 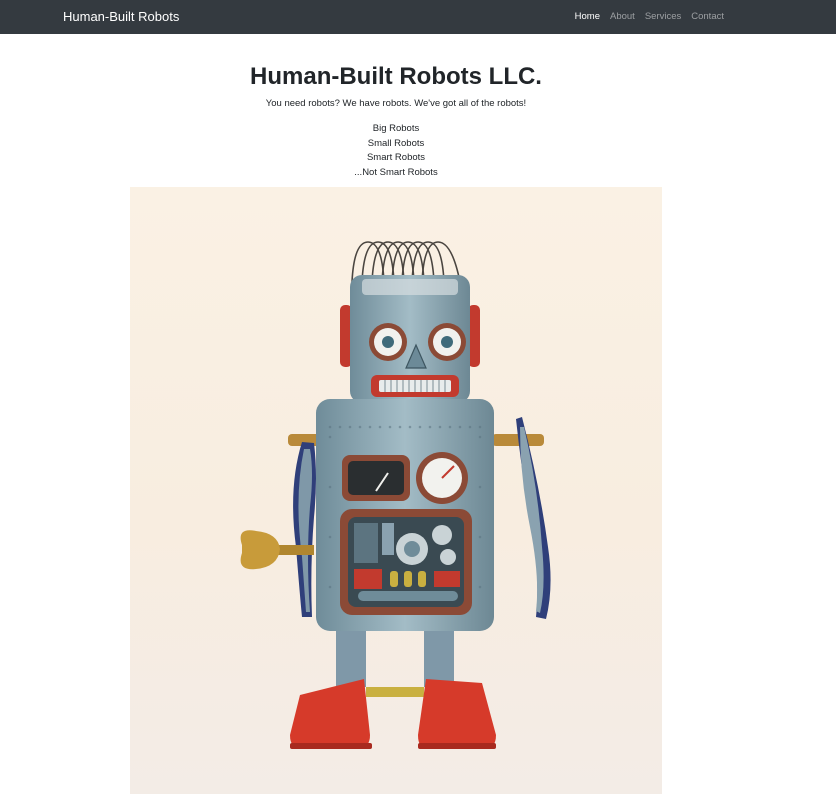 I want to click on nav-links: Home About Services Contact, so click(x=649, y=16).